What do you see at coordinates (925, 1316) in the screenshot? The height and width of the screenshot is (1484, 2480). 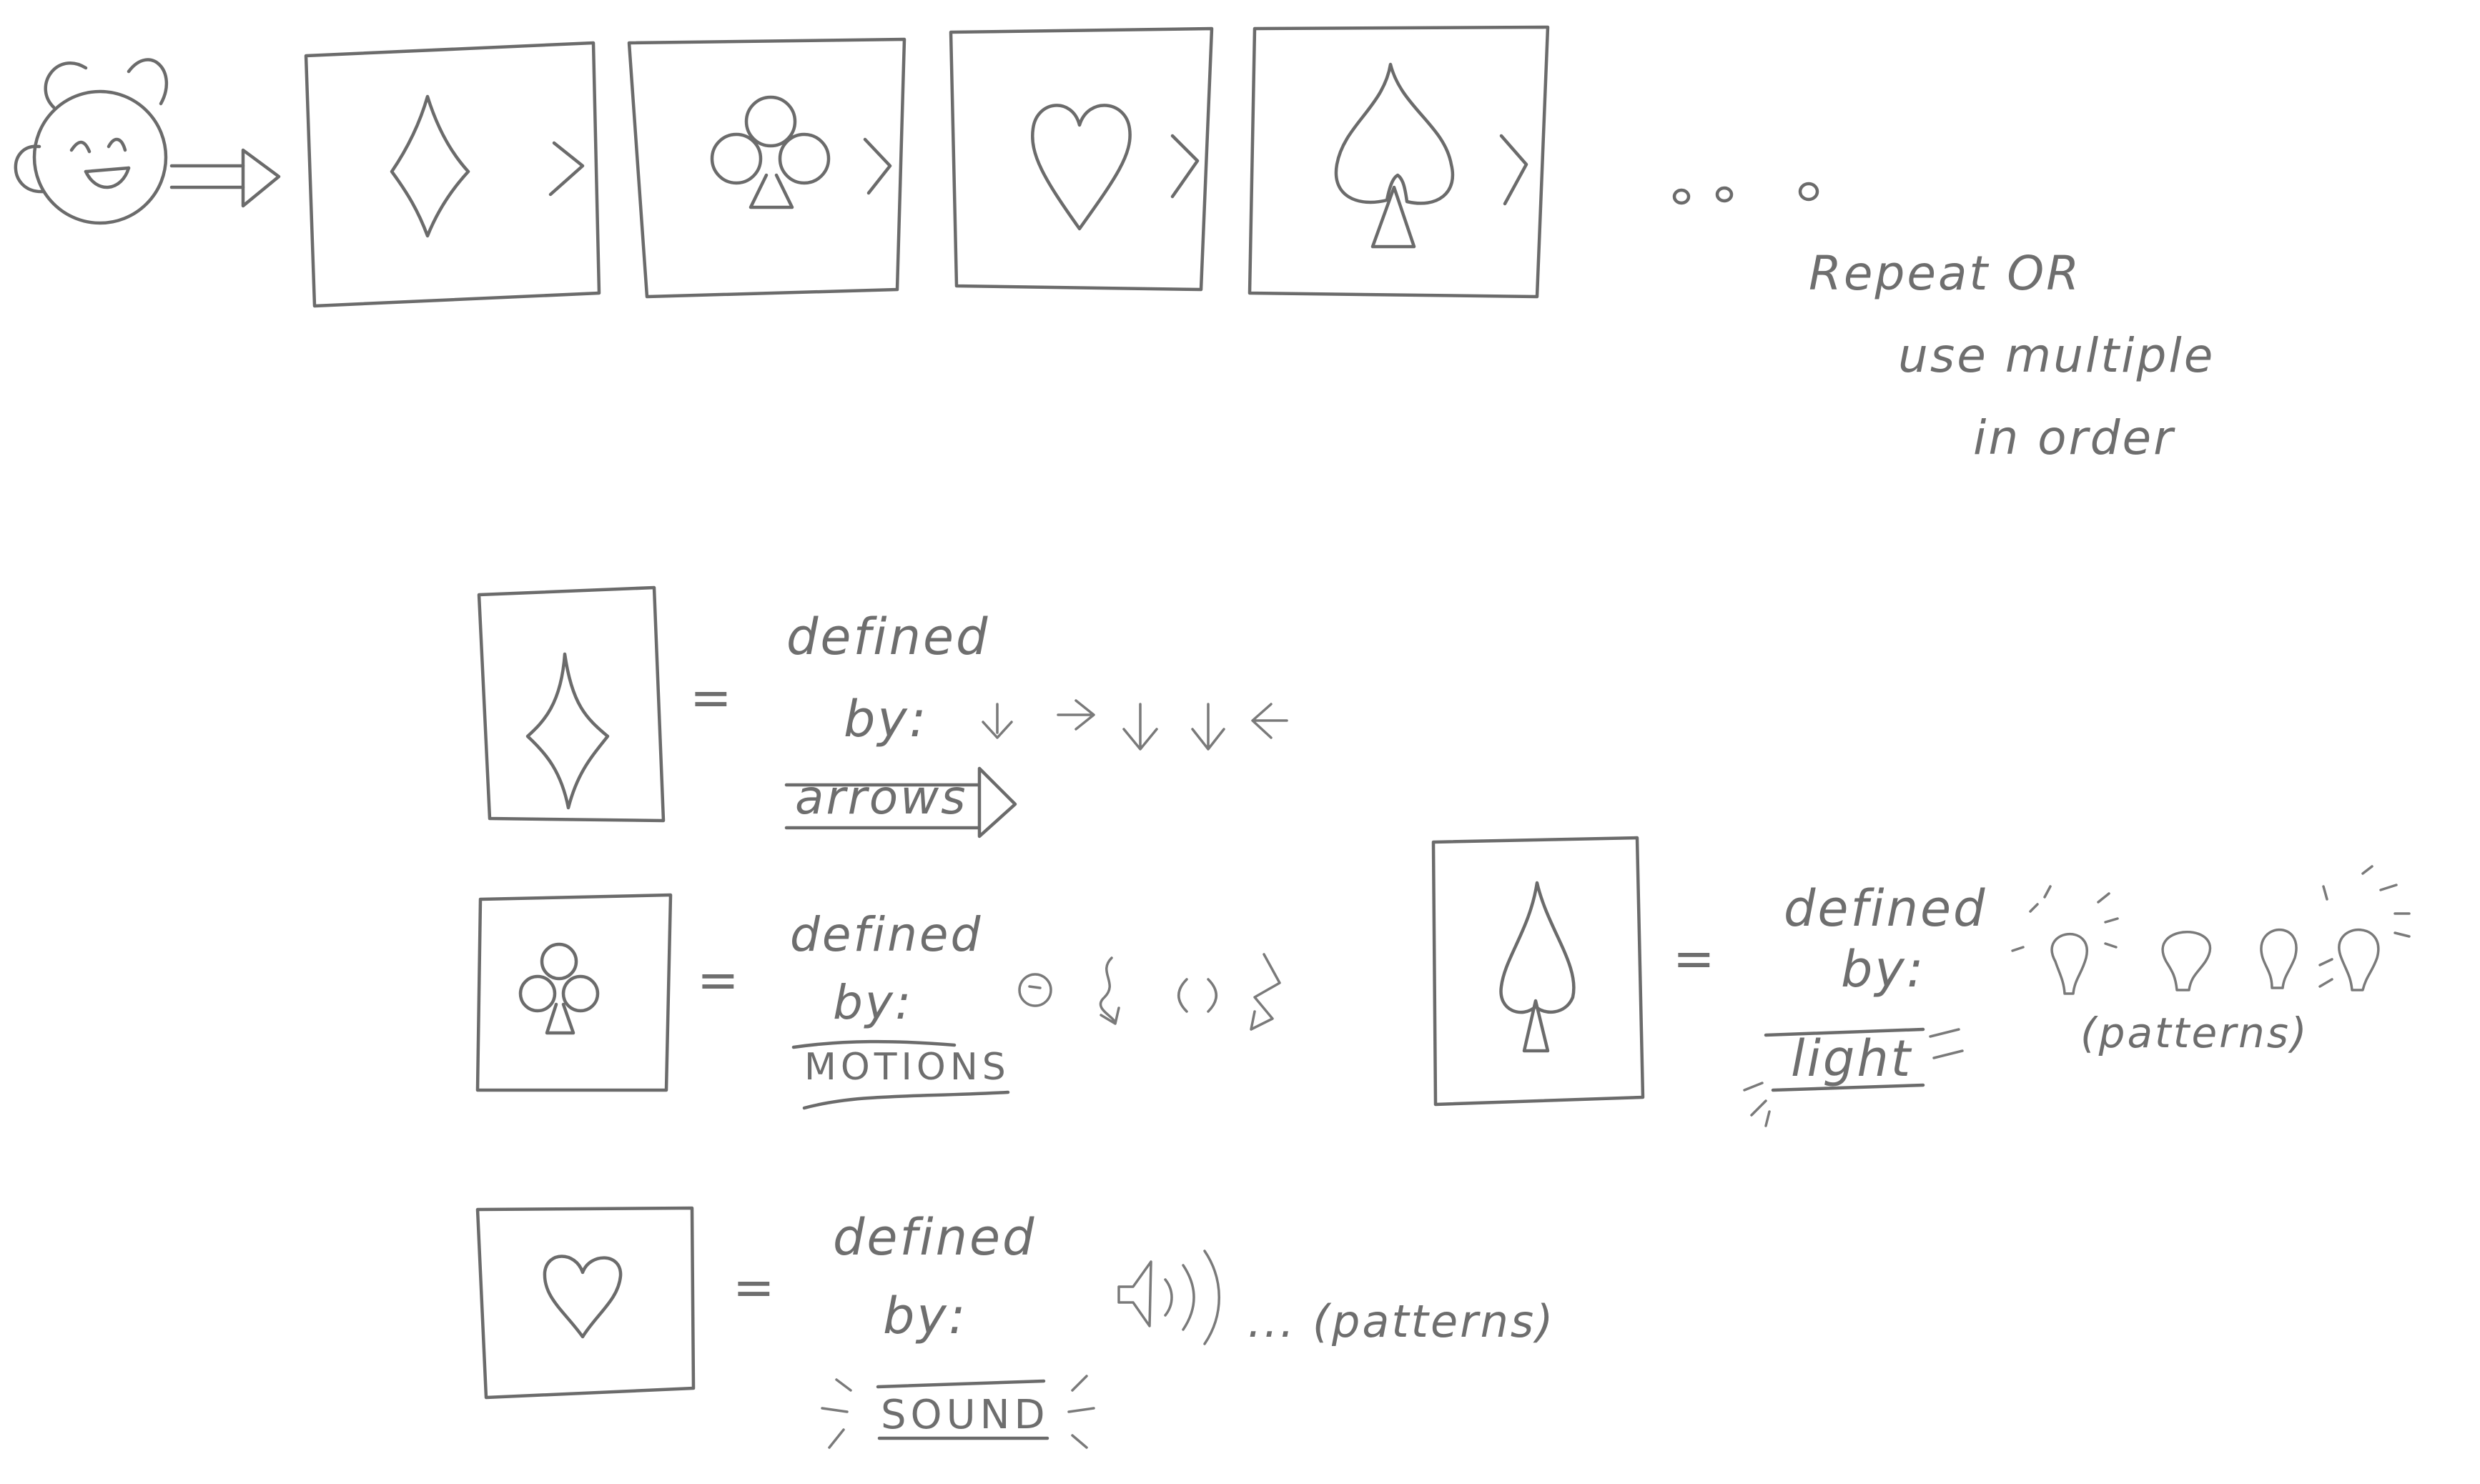 I see `heart-by-text: by:` at bounding box center [925, 1316].